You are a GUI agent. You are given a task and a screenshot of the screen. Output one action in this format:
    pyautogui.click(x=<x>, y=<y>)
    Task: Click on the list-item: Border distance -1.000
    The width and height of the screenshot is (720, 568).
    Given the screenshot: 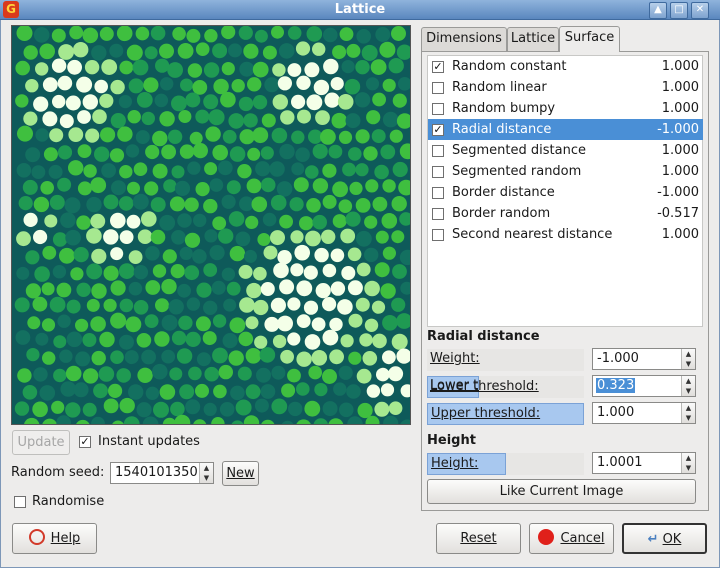 What is the action you would take?
    pyautogui.click(x=565, y=192)
    